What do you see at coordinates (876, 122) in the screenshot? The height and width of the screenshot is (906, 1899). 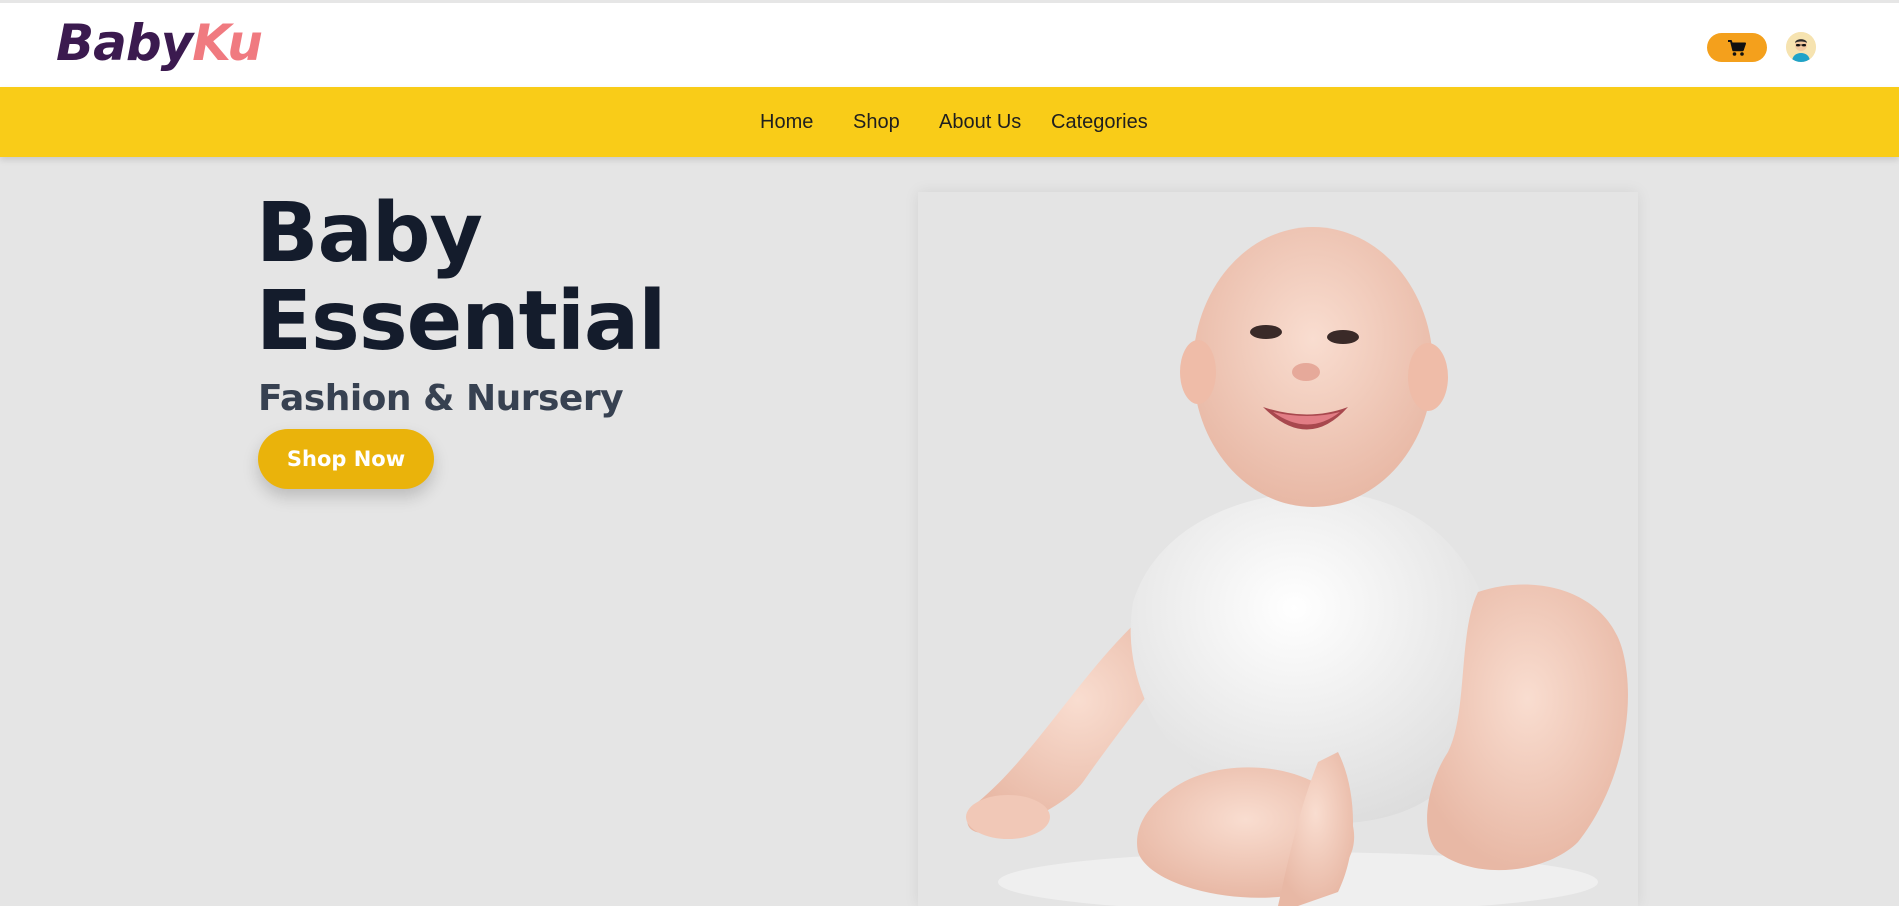 I see `nav-item-shop: Shop` at bounding box center [876, 122].